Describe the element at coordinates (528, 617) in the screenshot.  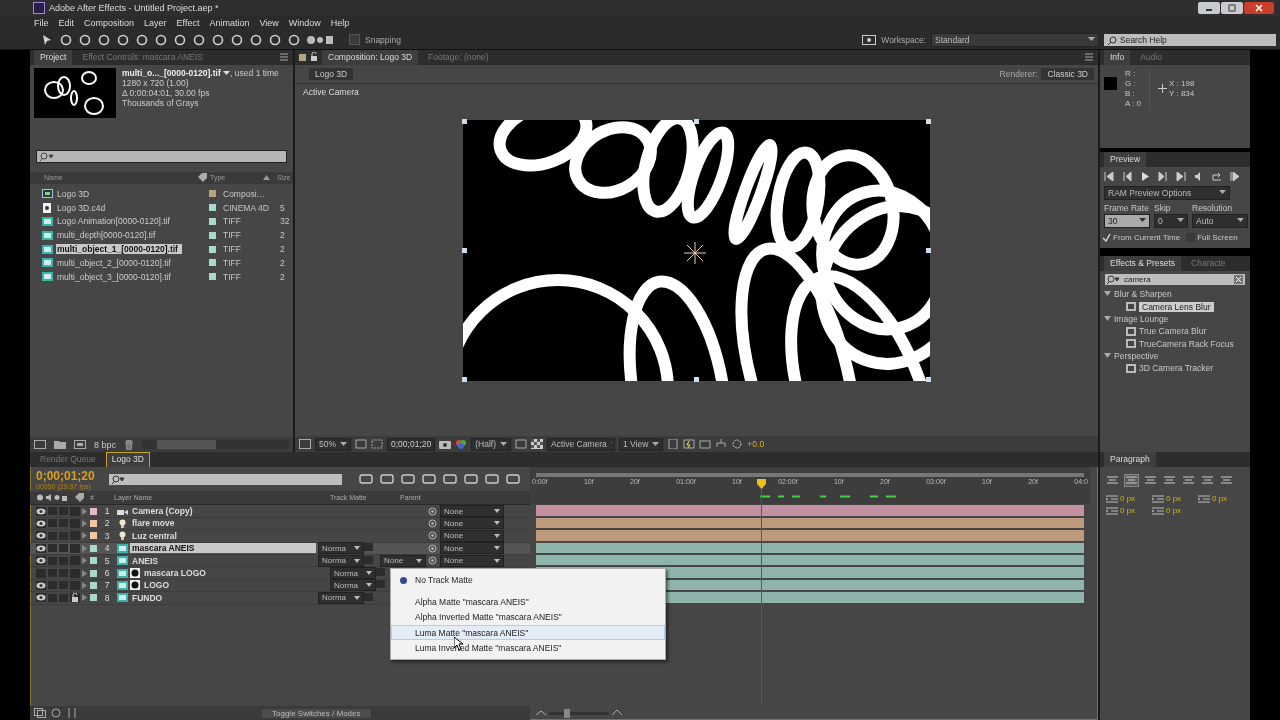
I see `menu-item: Alpha Inverted Matte "mascara ANEIS"` at that location.